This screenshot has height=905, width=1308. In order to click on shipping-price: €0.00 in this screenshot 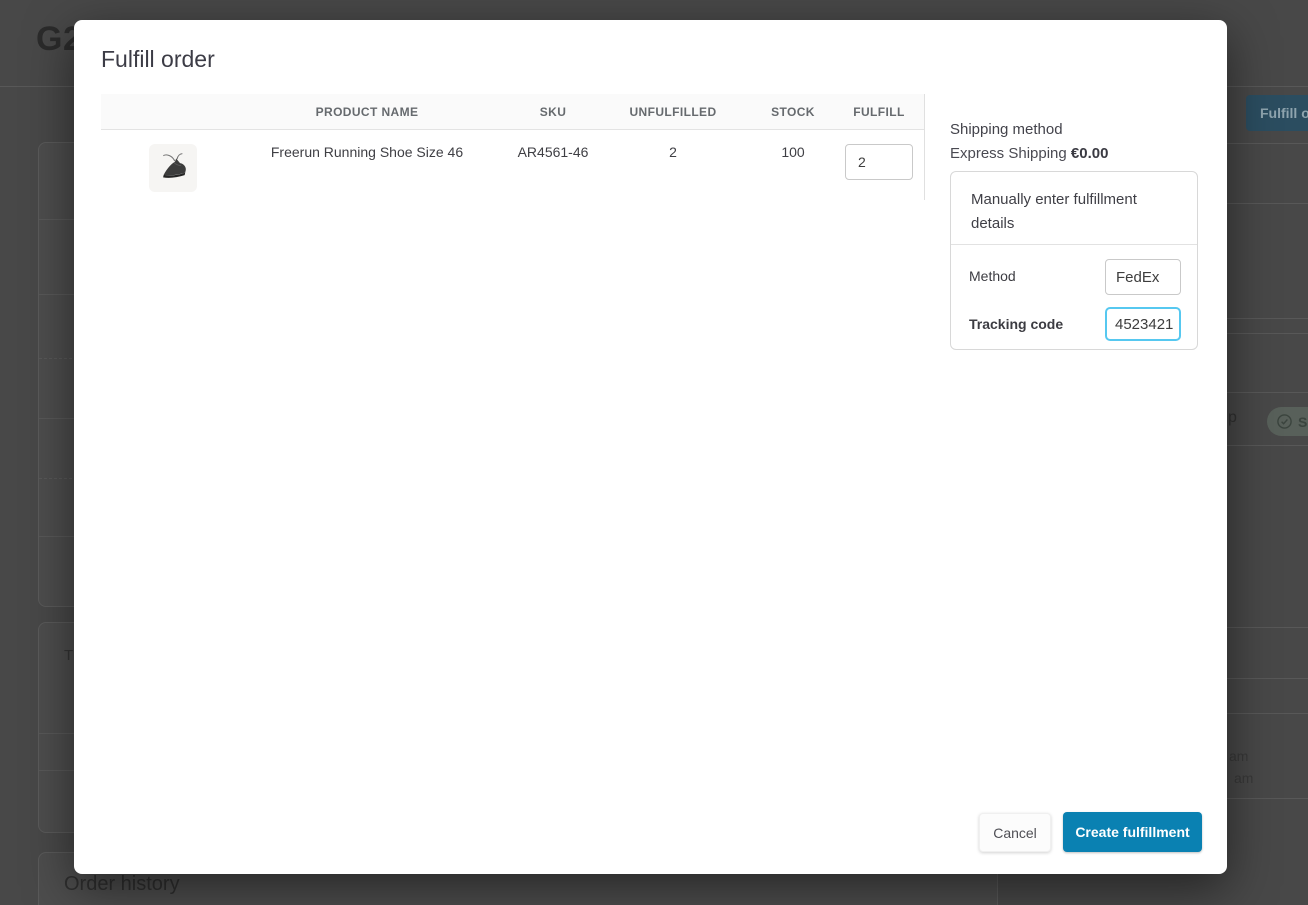, I will do `click(1089, 153)`.